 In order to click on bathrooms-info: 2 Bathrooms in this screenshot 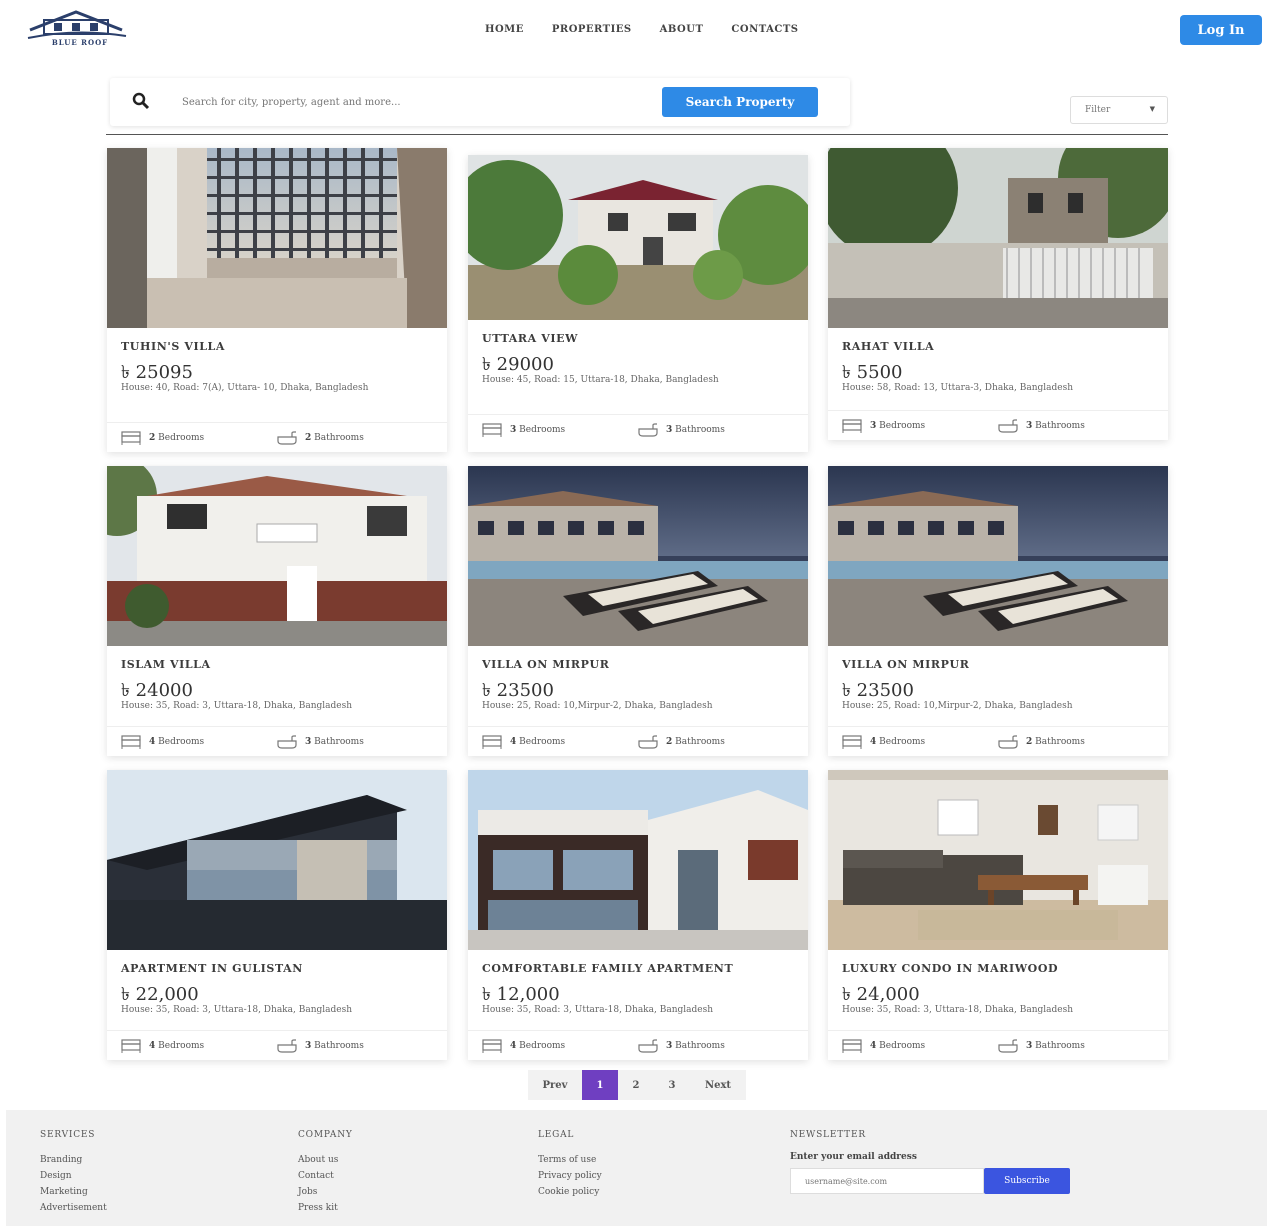, I will do `click(1041, 742)`.